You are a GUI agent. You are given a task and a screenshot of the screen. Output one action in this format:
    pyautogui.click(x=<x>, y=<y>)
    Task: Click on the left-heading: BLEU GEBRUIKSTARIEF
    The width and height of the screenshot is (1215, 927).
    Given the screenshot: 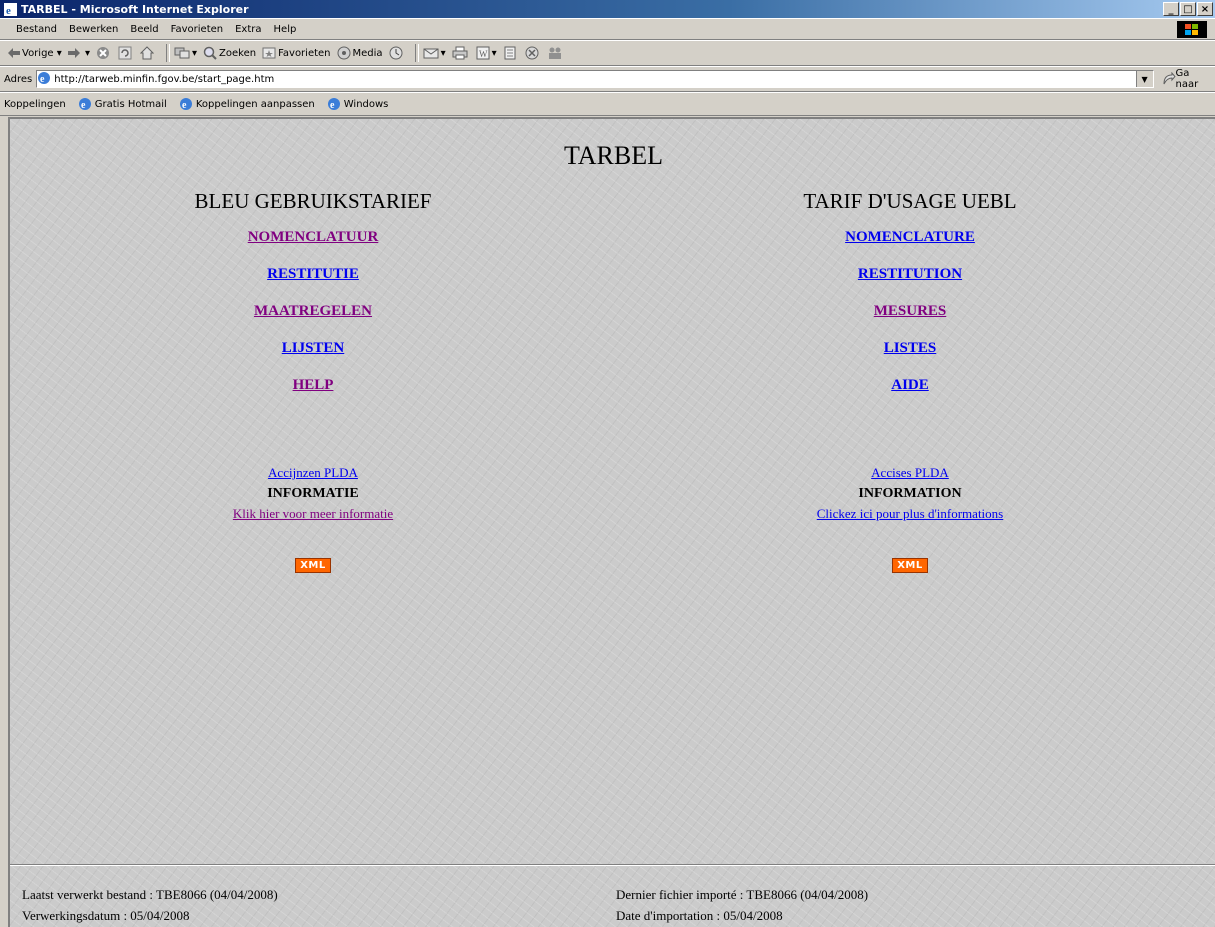 What is the action you would take?
    pyautogui.click(x=313, y=201)
    